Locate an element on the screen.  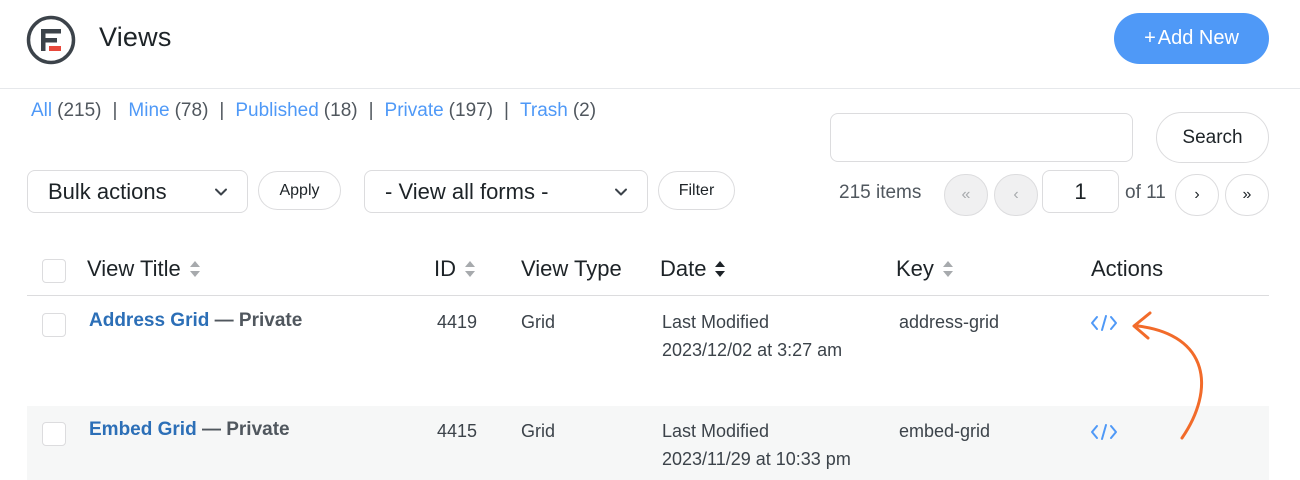
row-title-link: Embed Grid is located at coordinates (143, 429).